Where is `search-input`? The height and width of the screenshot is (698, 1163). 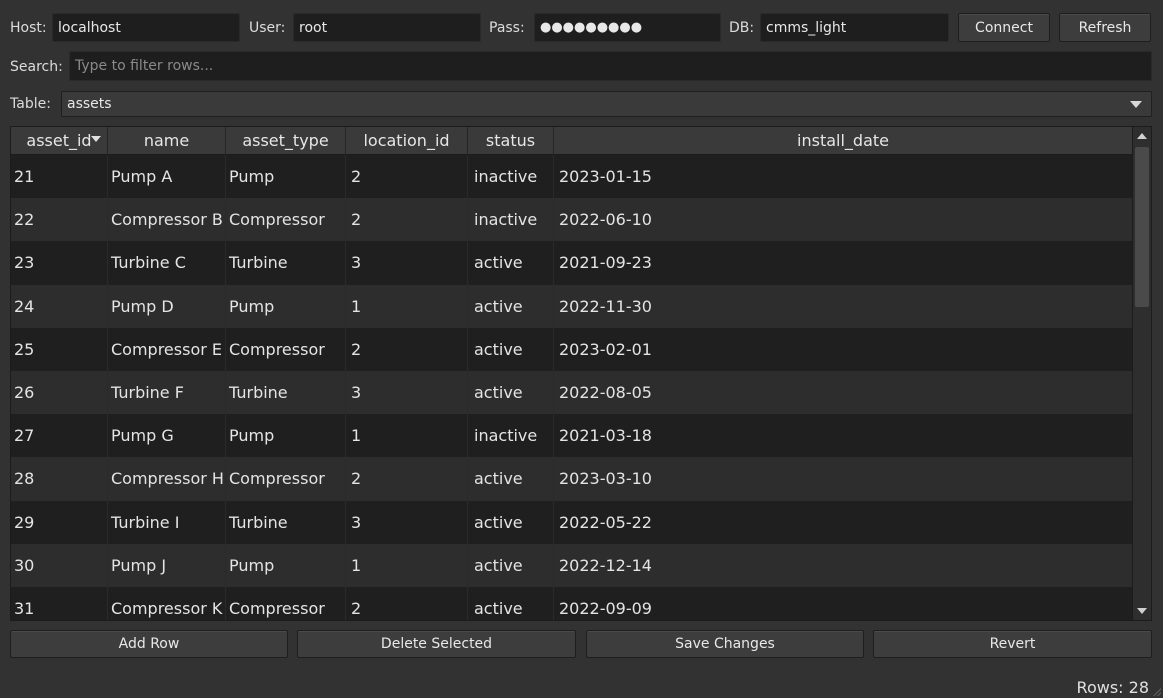 search-input is located at coordinates (610, 66).